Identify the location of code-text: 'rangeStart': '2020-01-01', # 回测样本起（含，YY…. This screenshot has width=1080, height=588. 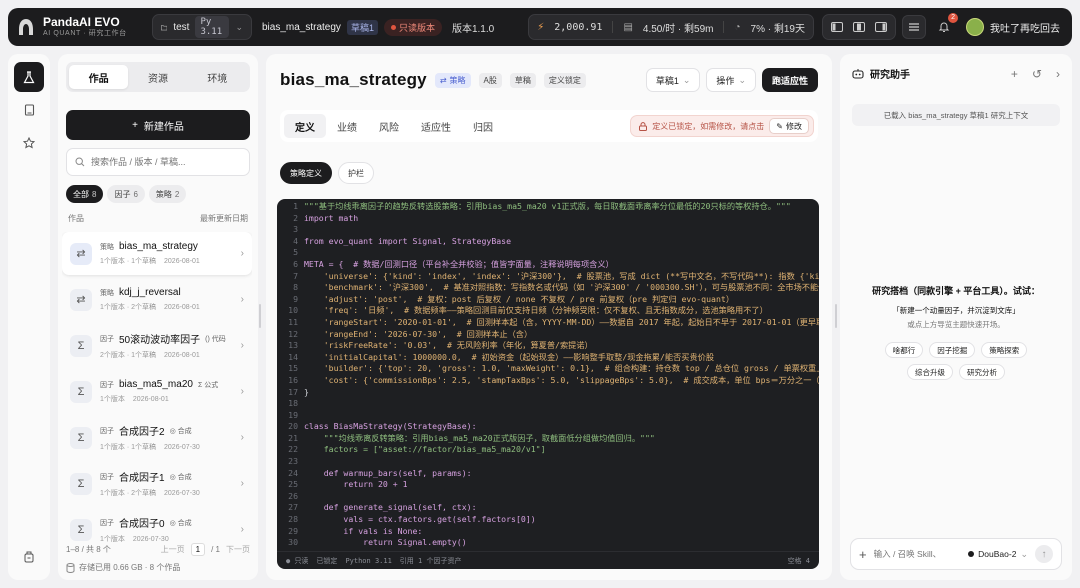
(561, 321).